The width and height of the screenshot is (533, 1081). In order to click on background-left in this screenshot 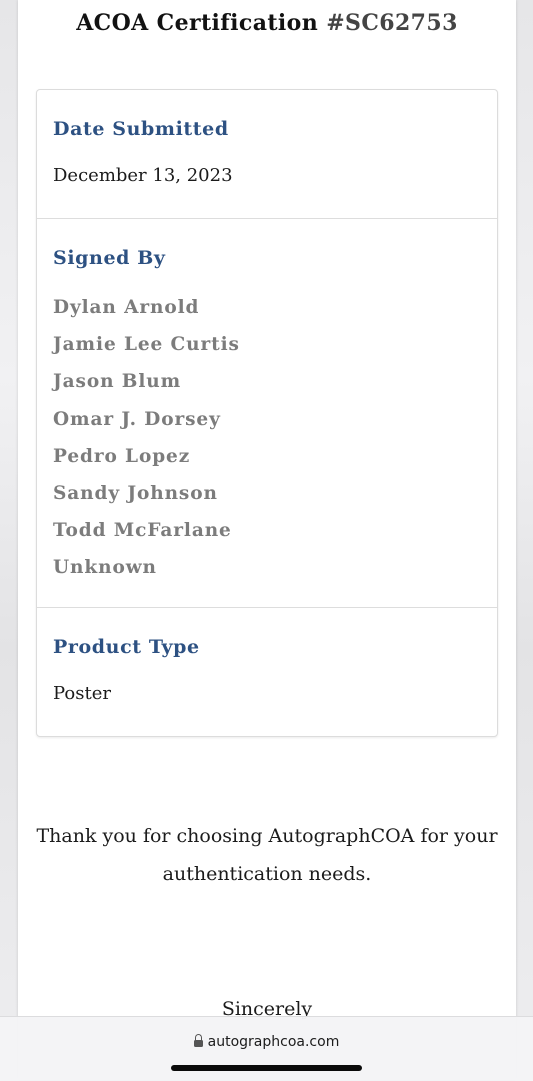, I will do `click(9, 540)`.